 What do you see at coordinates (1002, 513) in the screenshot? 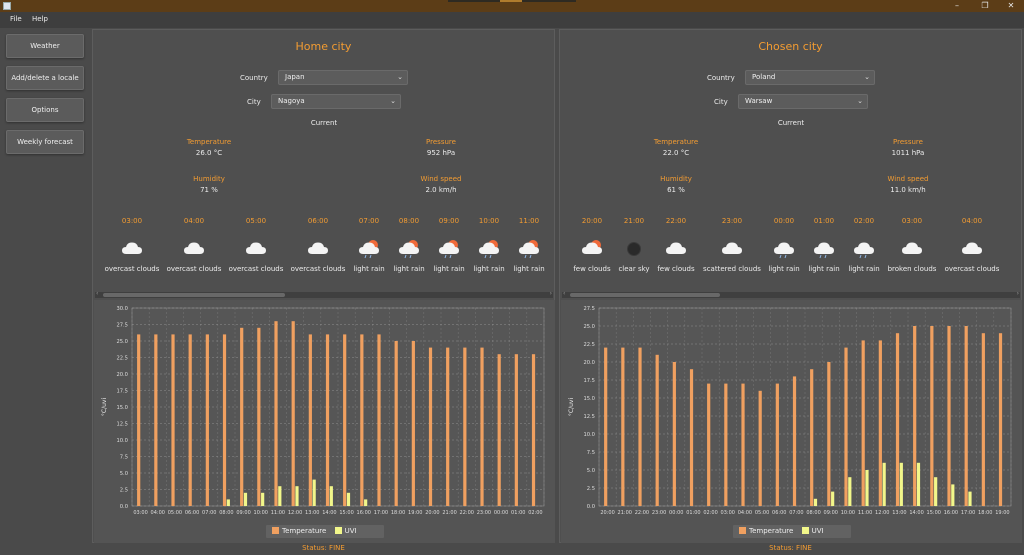
I see `x-tick-label: 19:00` at bounding box center [1002, 513].